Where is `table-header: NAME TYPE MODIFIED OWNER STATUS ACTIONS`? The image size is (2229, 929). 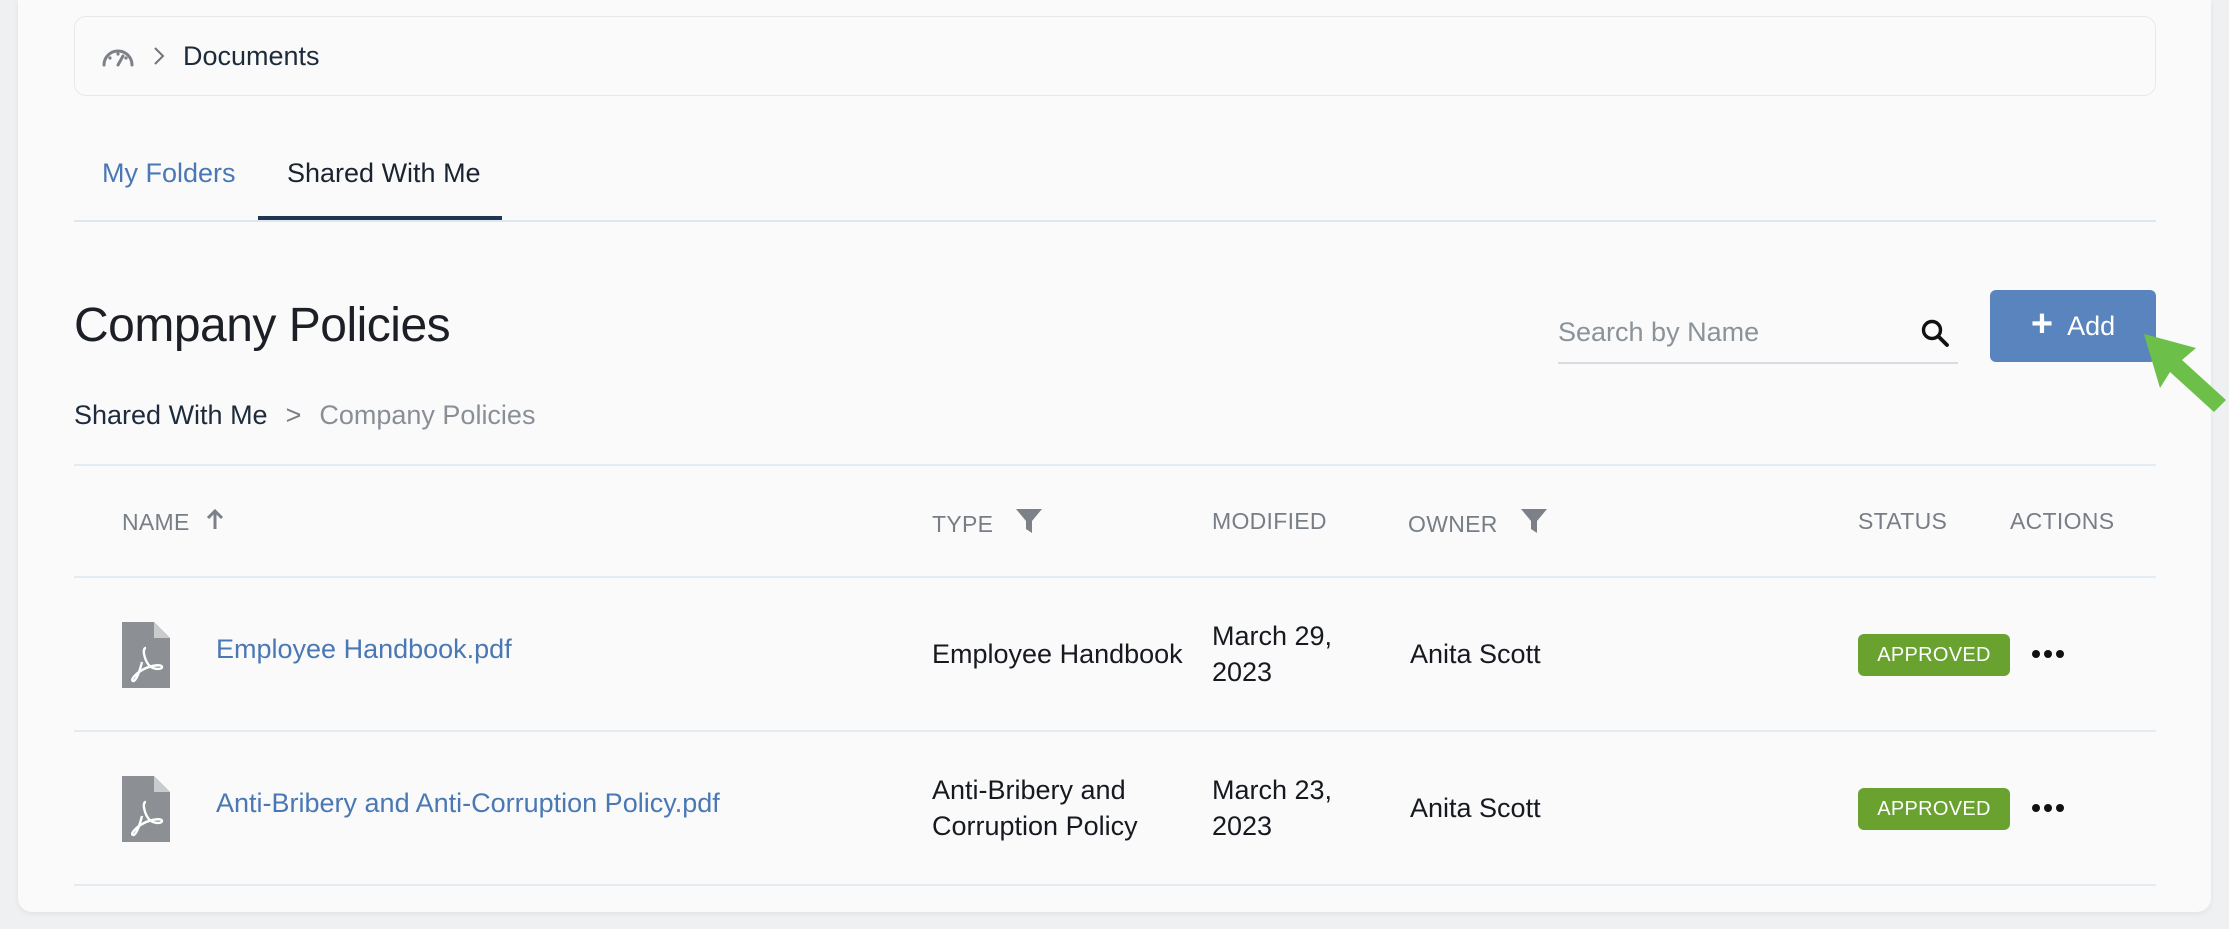
table-header: NAME TYPE MODIFIED OWNER STATUS ACTIONS is located at coordinates (1115, 521).